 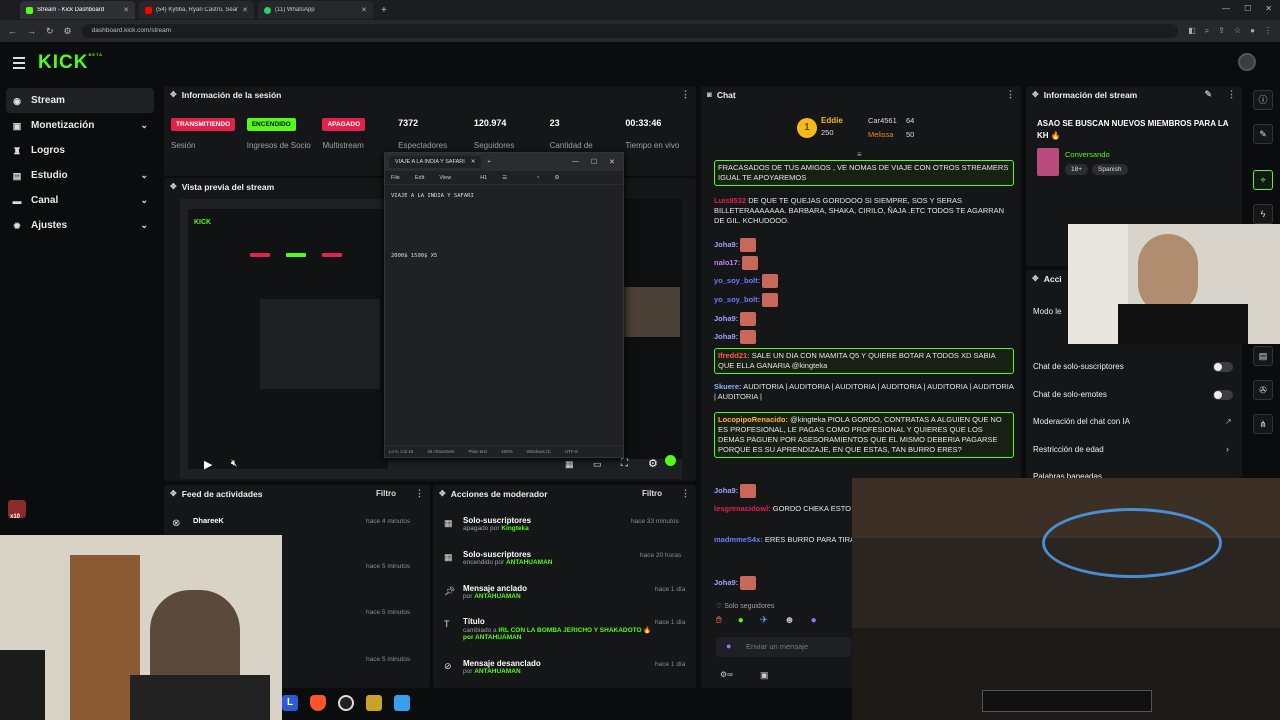 I want to click on sidebar-item-ajustes: ✹ Ajustes ⌄, so click(x=80, y=225).